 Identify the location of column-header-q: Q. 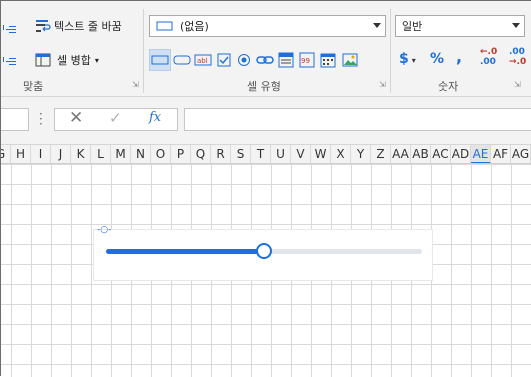
(201, 154).